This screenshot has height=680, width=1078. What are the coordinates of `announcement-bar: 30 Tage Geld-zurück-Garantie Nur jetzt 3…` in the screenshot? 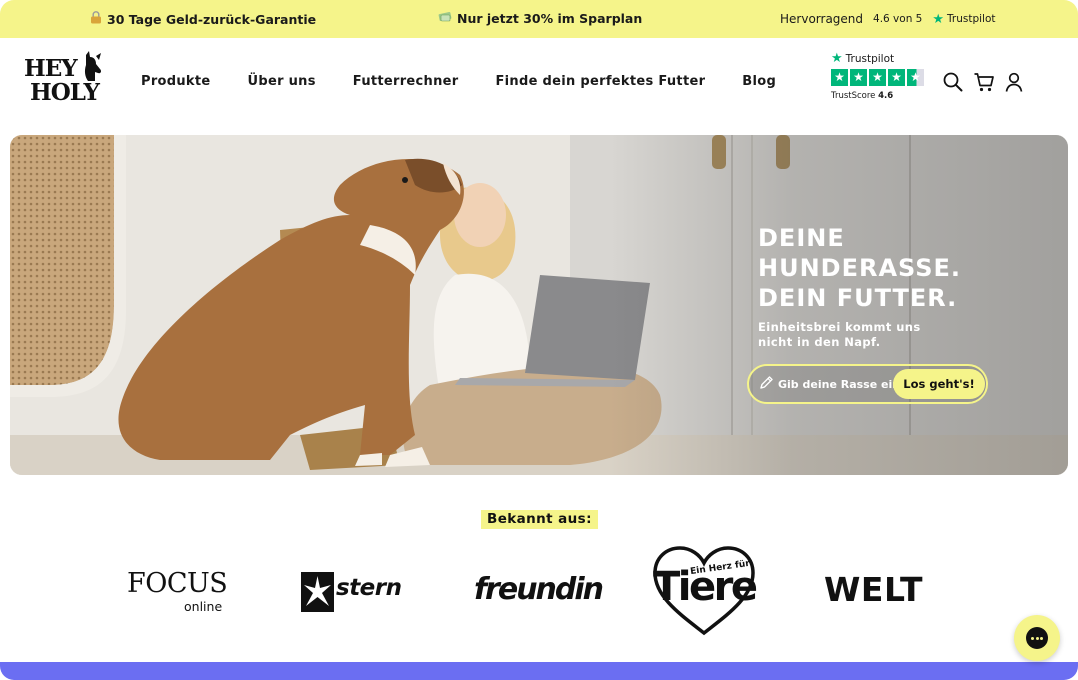 It's located at (539, 19).